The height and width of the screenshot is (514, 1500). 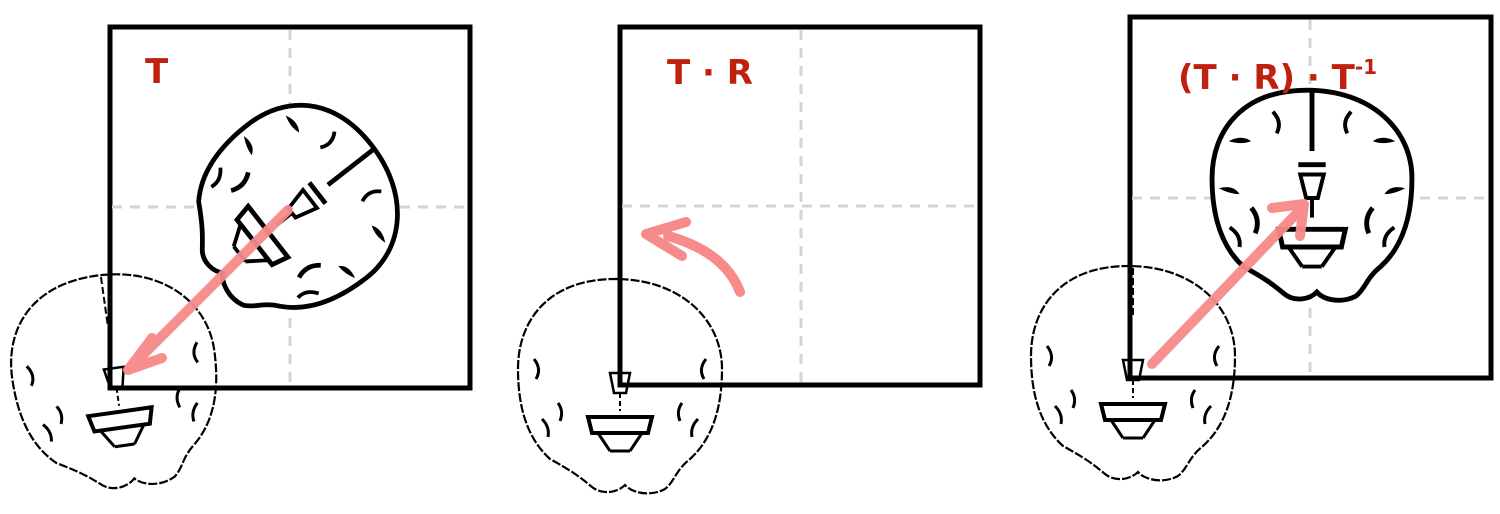 I want to click on panel-label-tr: T · R, so click(x=710, y=73).